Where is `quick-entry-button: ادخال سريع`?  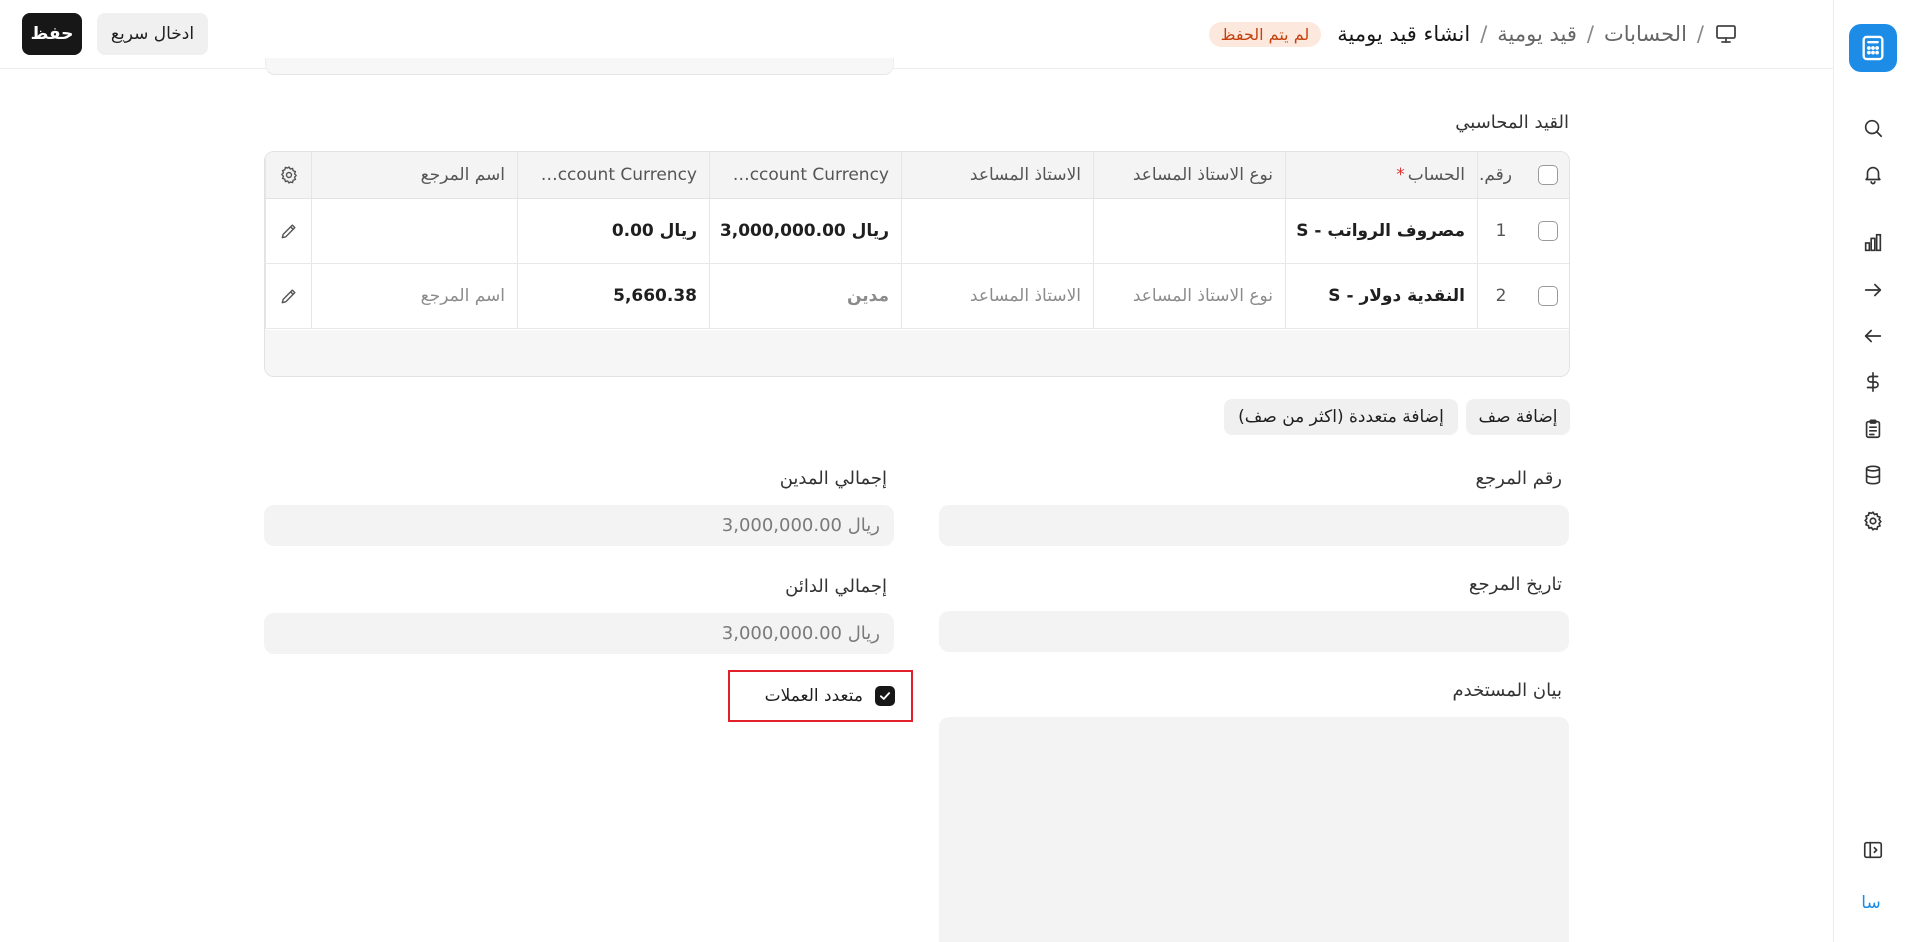 quick-entry-button: ادخال سريع is located at coordinates (152, 34).